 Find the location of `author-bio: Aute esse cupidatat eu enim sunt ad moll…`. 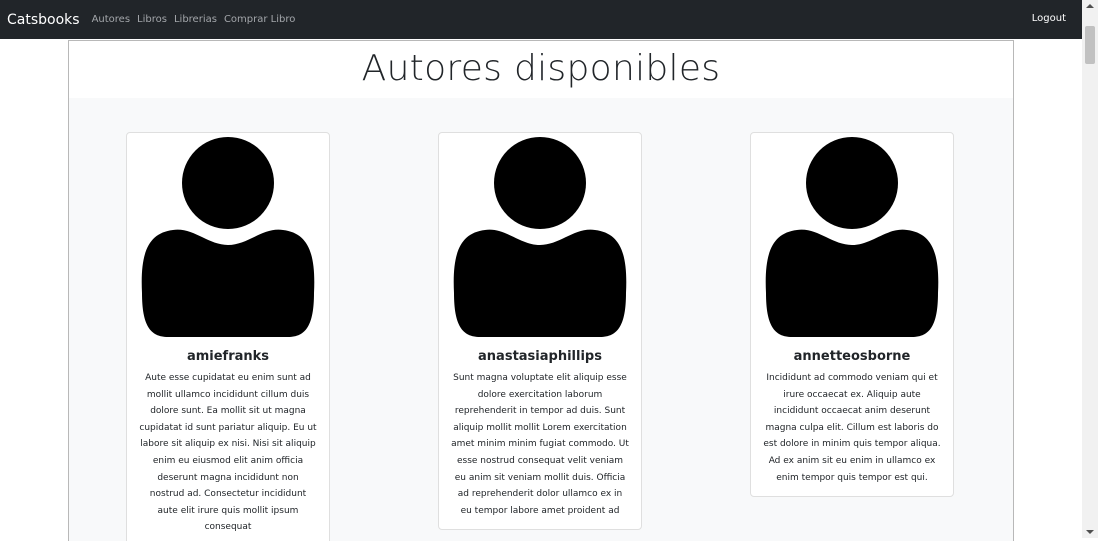

author-bio: Aute esse cupidatat eu enim sunt ad moll… is located at coordinates (228, 453).